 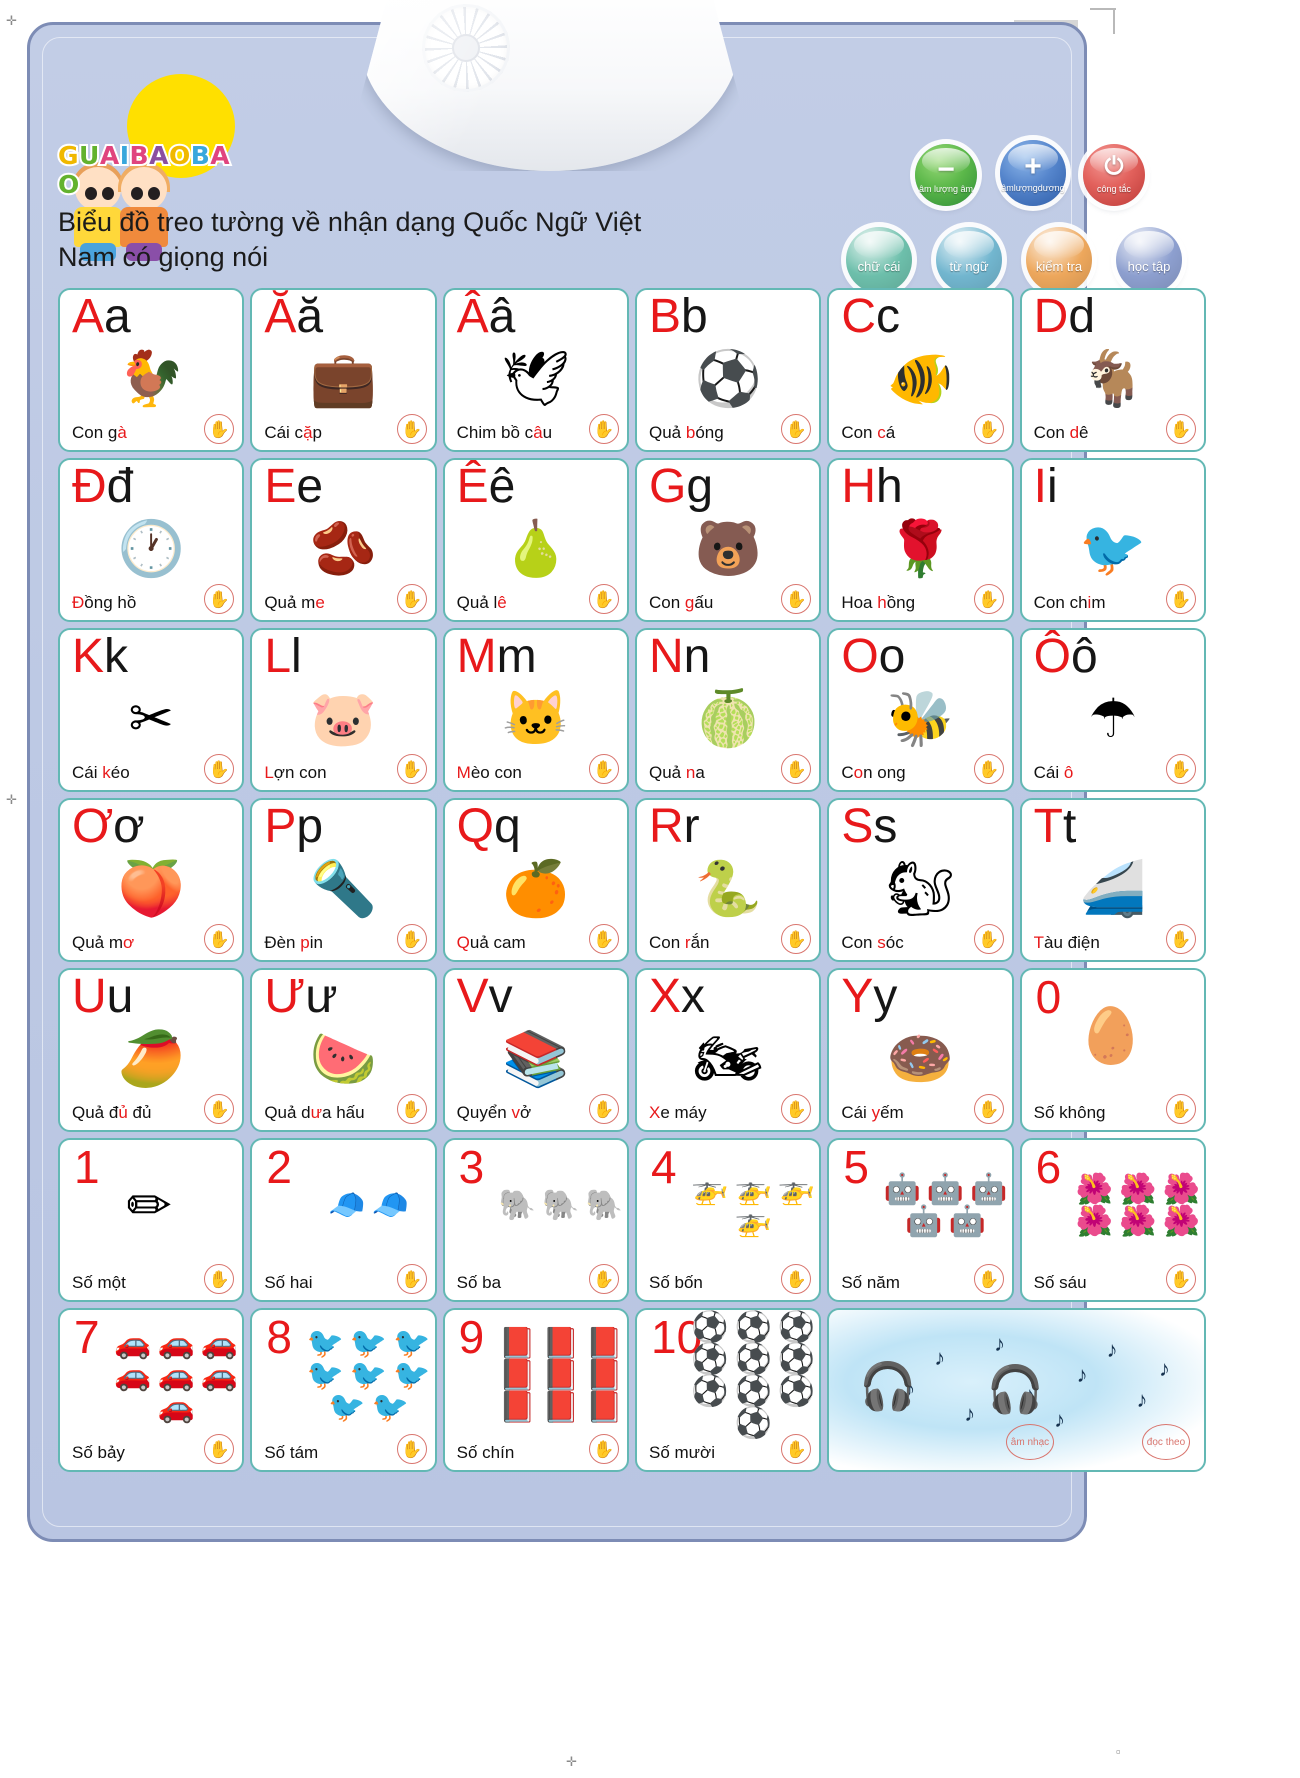 I want to click on number-card-1: 1 ✏ Số một ✋, so click(x=151, y=1220).